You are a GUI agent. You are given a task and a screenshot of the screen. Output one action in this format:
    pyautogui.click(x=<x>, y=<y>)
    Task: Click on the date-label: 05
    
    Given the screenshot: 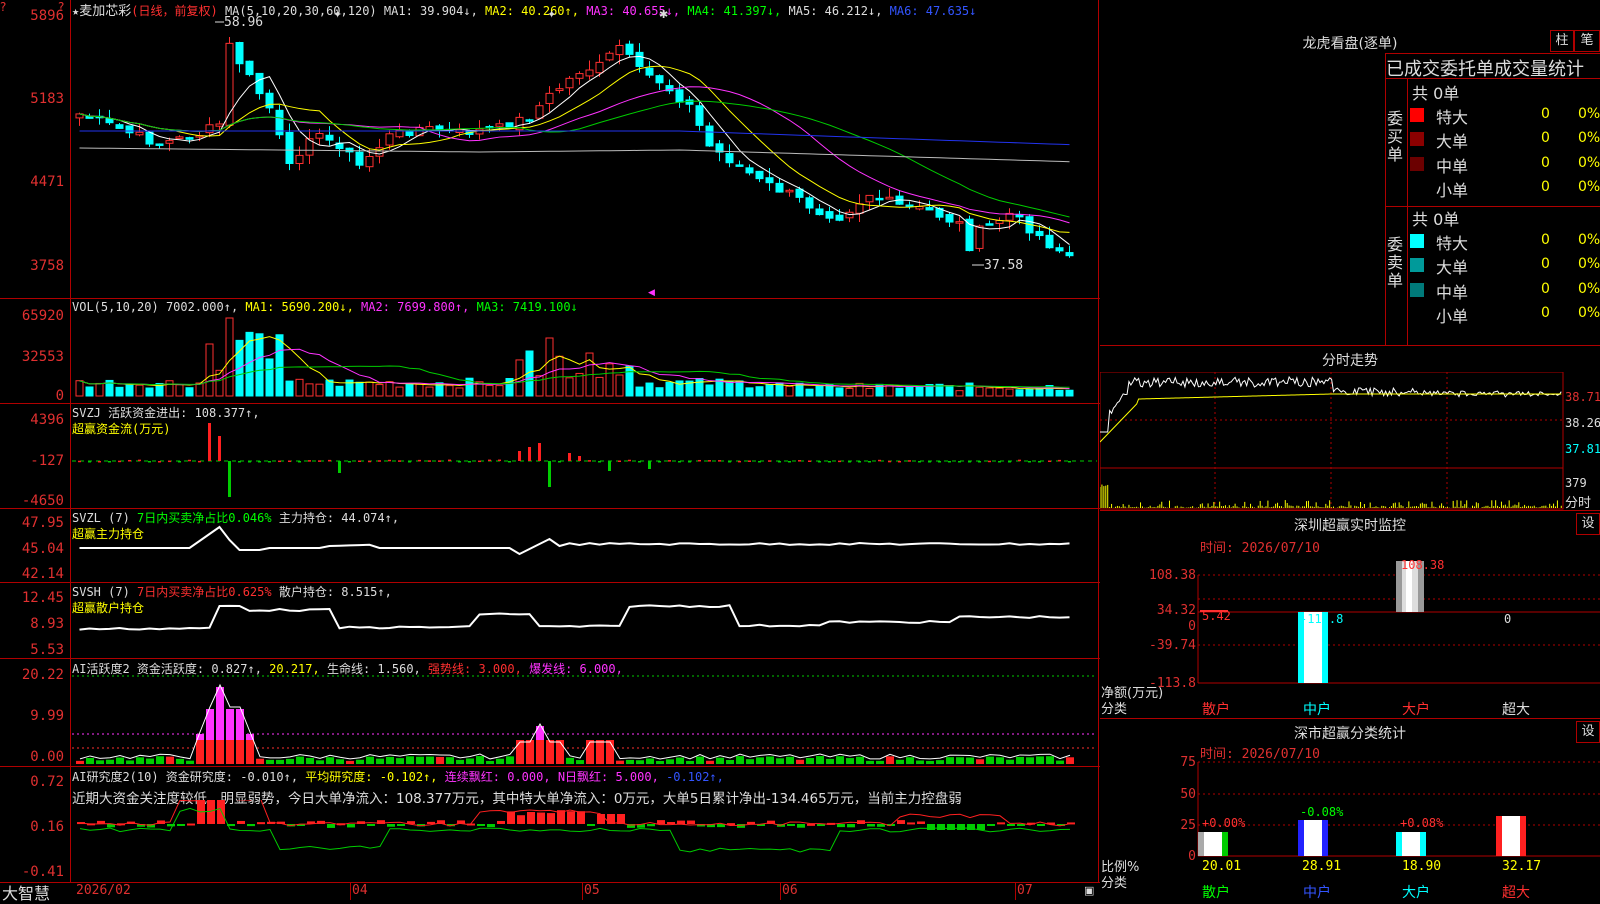 What is the action you would take?
    pyautogui.click(x=592, y=890)
    